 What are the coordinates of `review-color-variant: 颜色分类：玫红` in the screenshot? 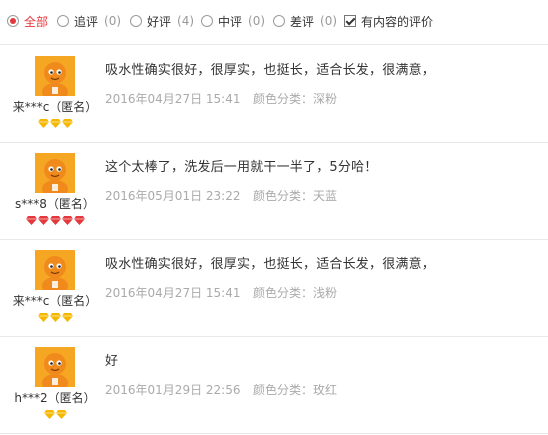 It's located at (295, 390).